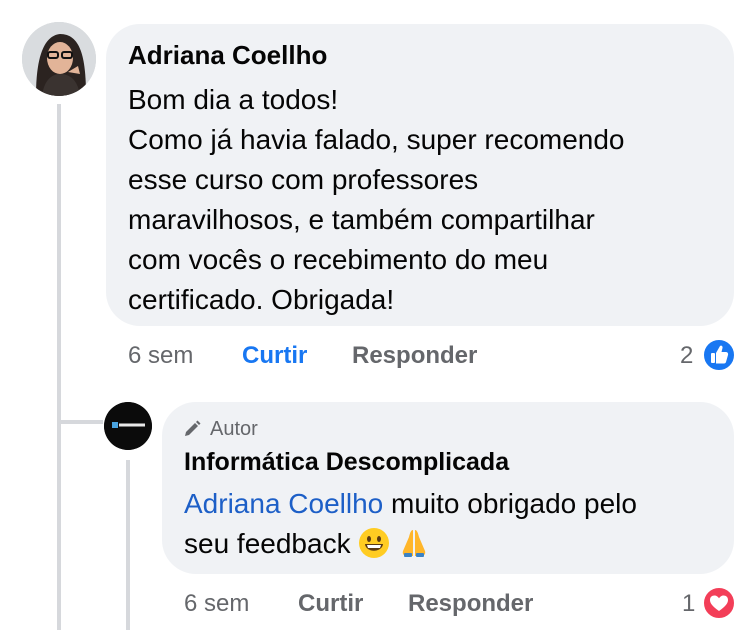 This screenshot has width=756, height=630. Describe the element at coordinates (414, 356) in the screenshot. I see `comment-reply-button: Responder` at that location.